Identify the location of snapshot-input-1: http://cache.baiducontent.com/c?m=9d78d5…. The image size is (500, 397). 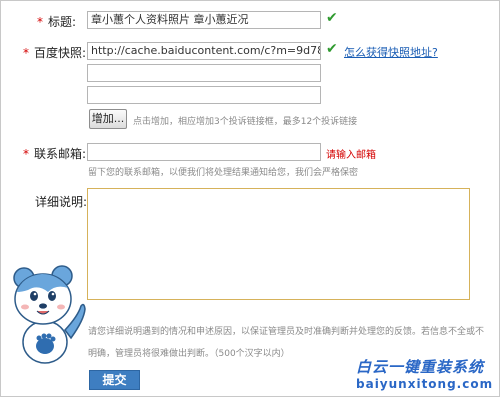
(204, 51).